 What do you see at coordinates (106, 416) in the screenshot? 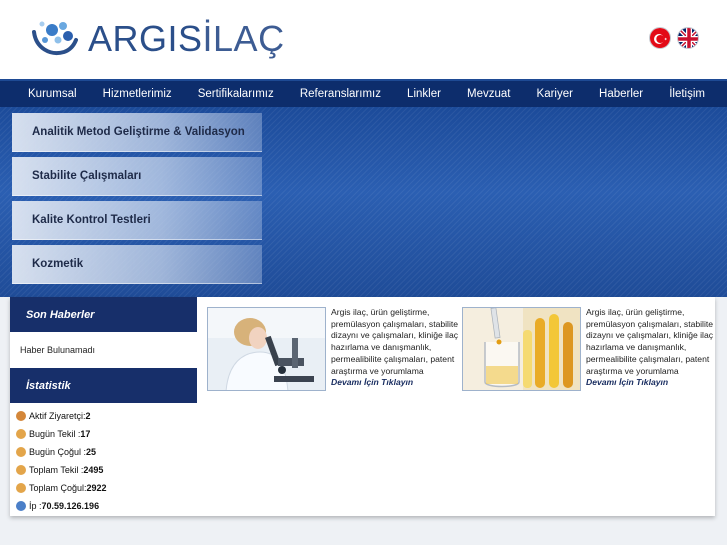
I see `stat-row: Aktif Ziyaretçi: 2` at bounding box center [106, 416].